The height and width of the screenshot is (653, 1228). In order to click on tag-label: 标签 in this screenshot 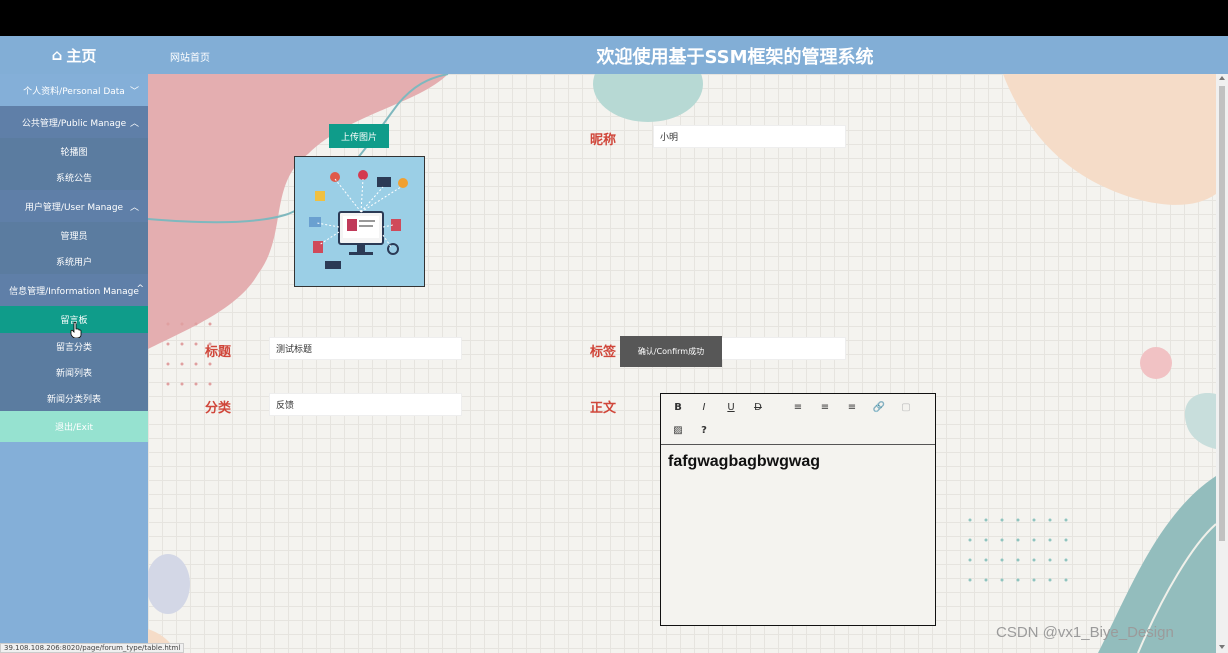, I will do `click(603, 352)`.